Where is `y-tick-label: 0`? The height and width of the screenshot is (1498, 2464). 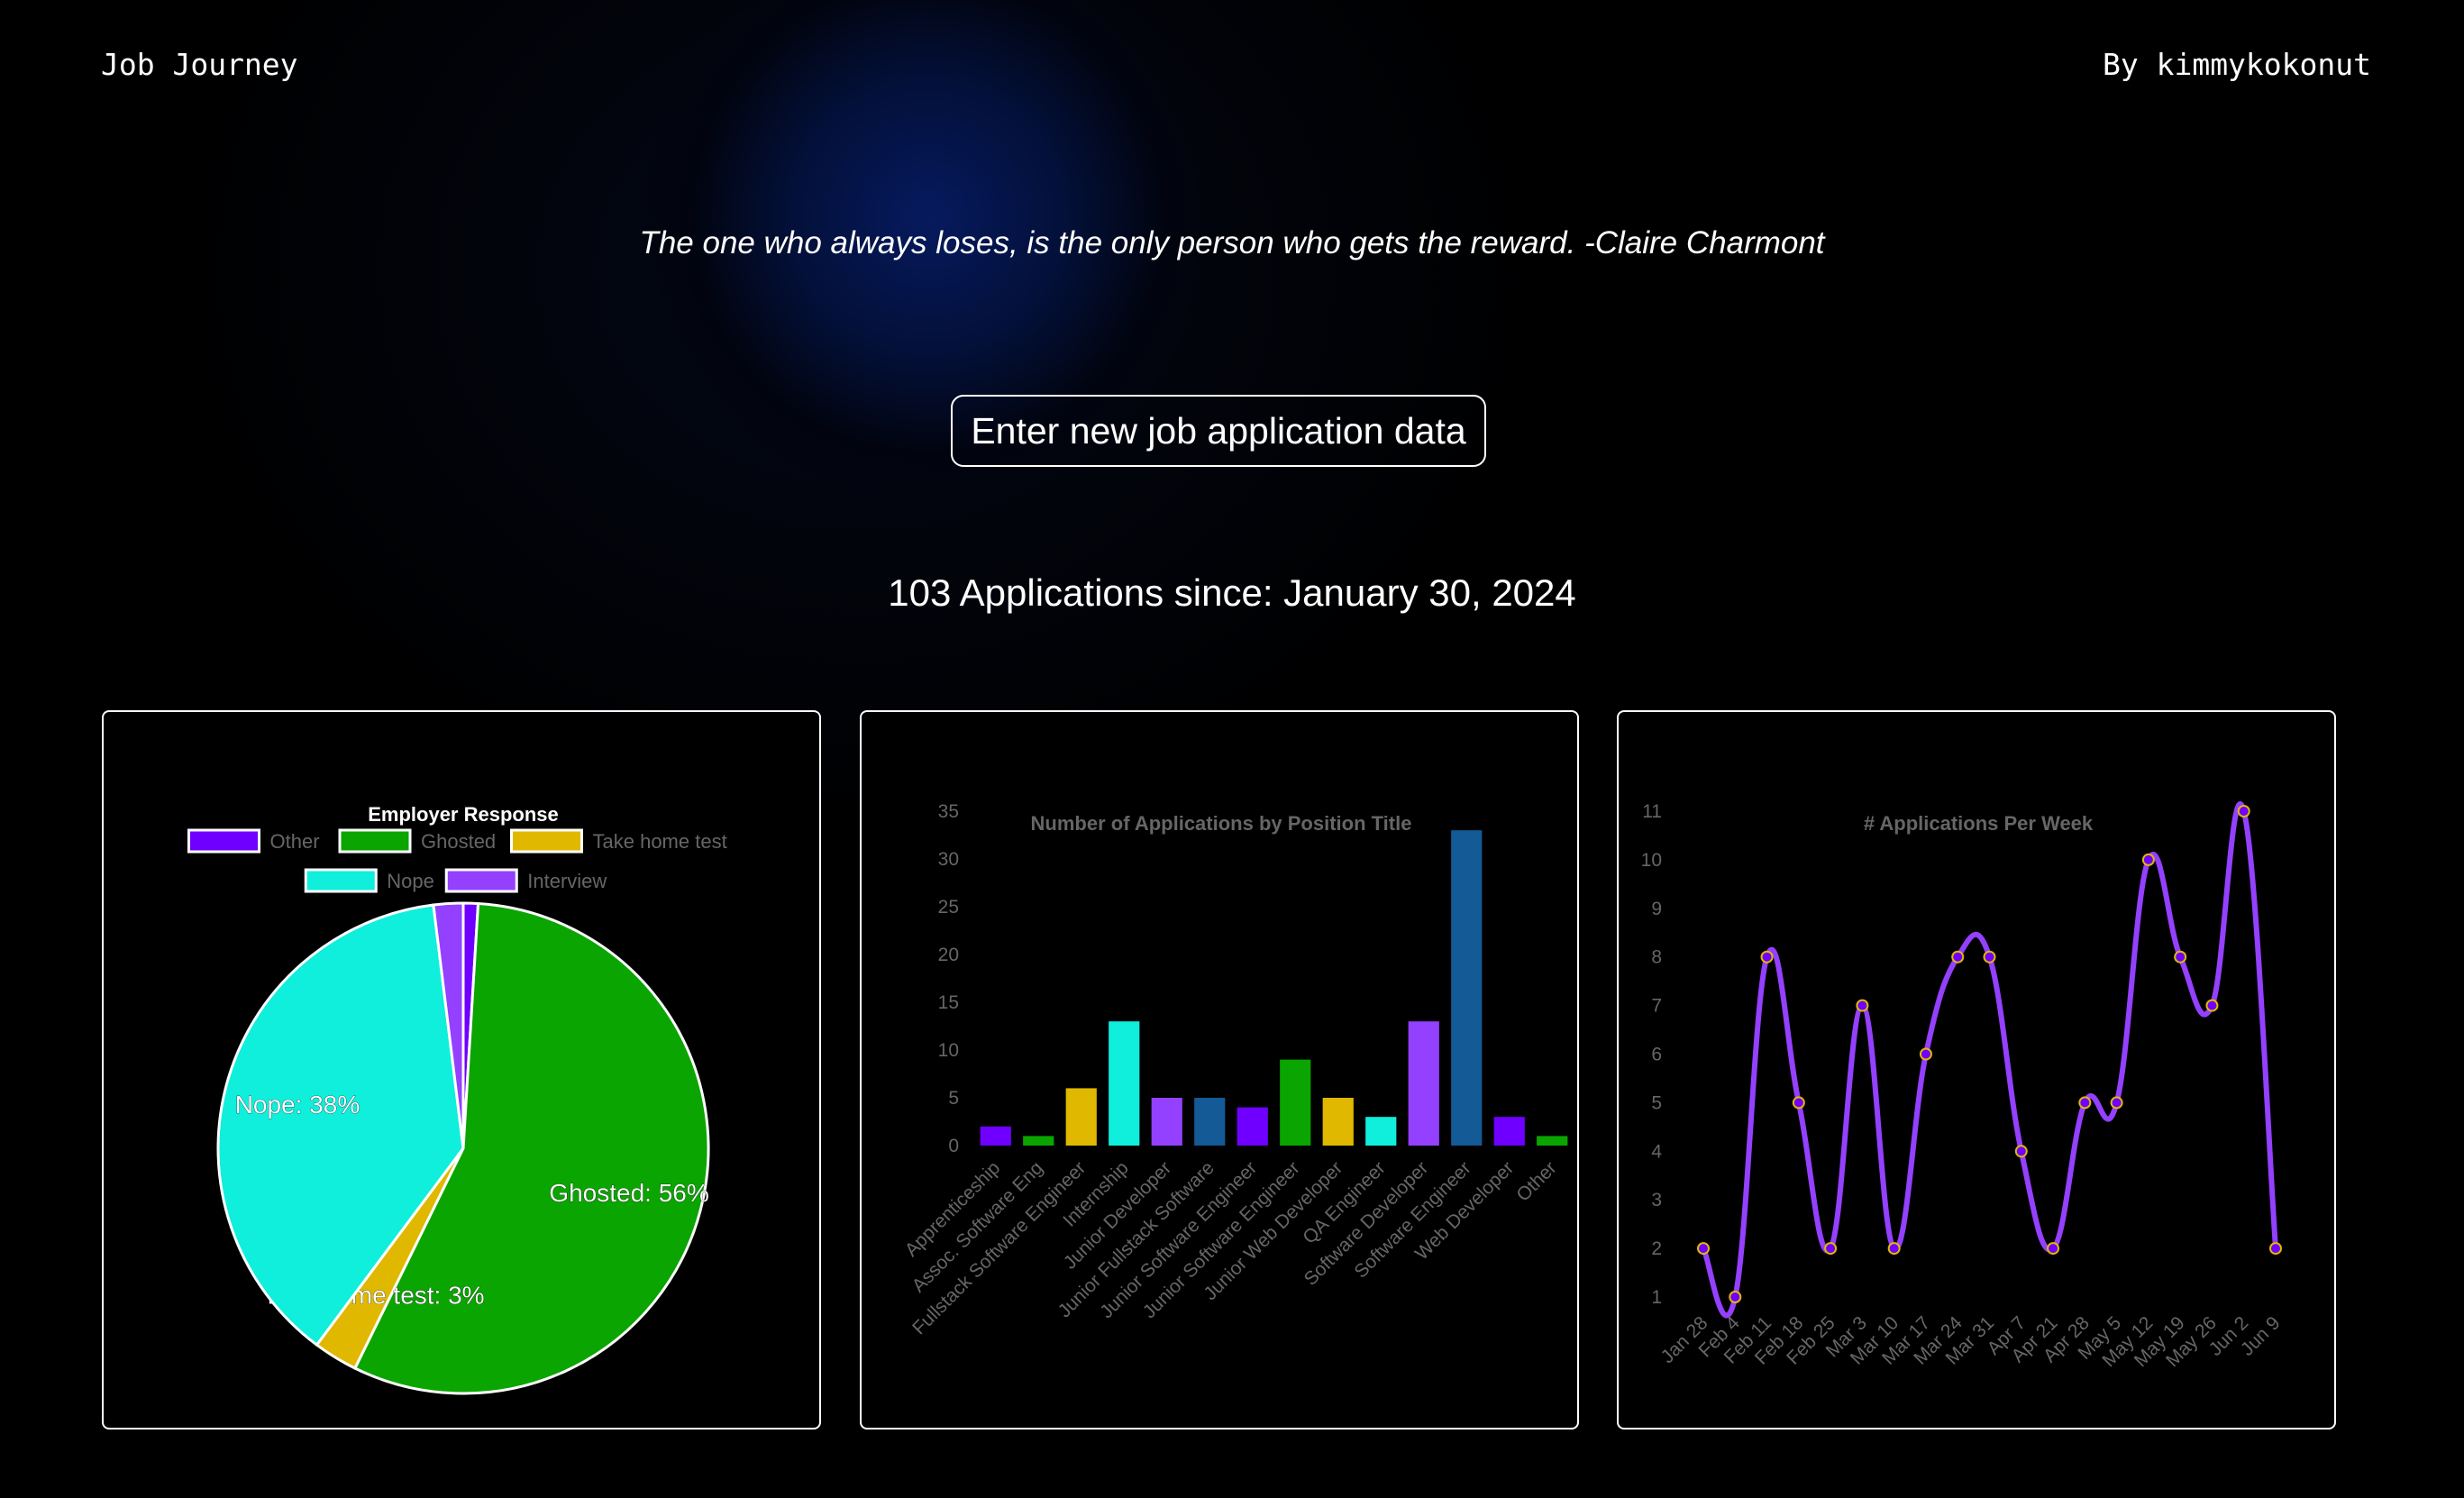 y-tick-label: 0 is located at coordinates (953, 1146).